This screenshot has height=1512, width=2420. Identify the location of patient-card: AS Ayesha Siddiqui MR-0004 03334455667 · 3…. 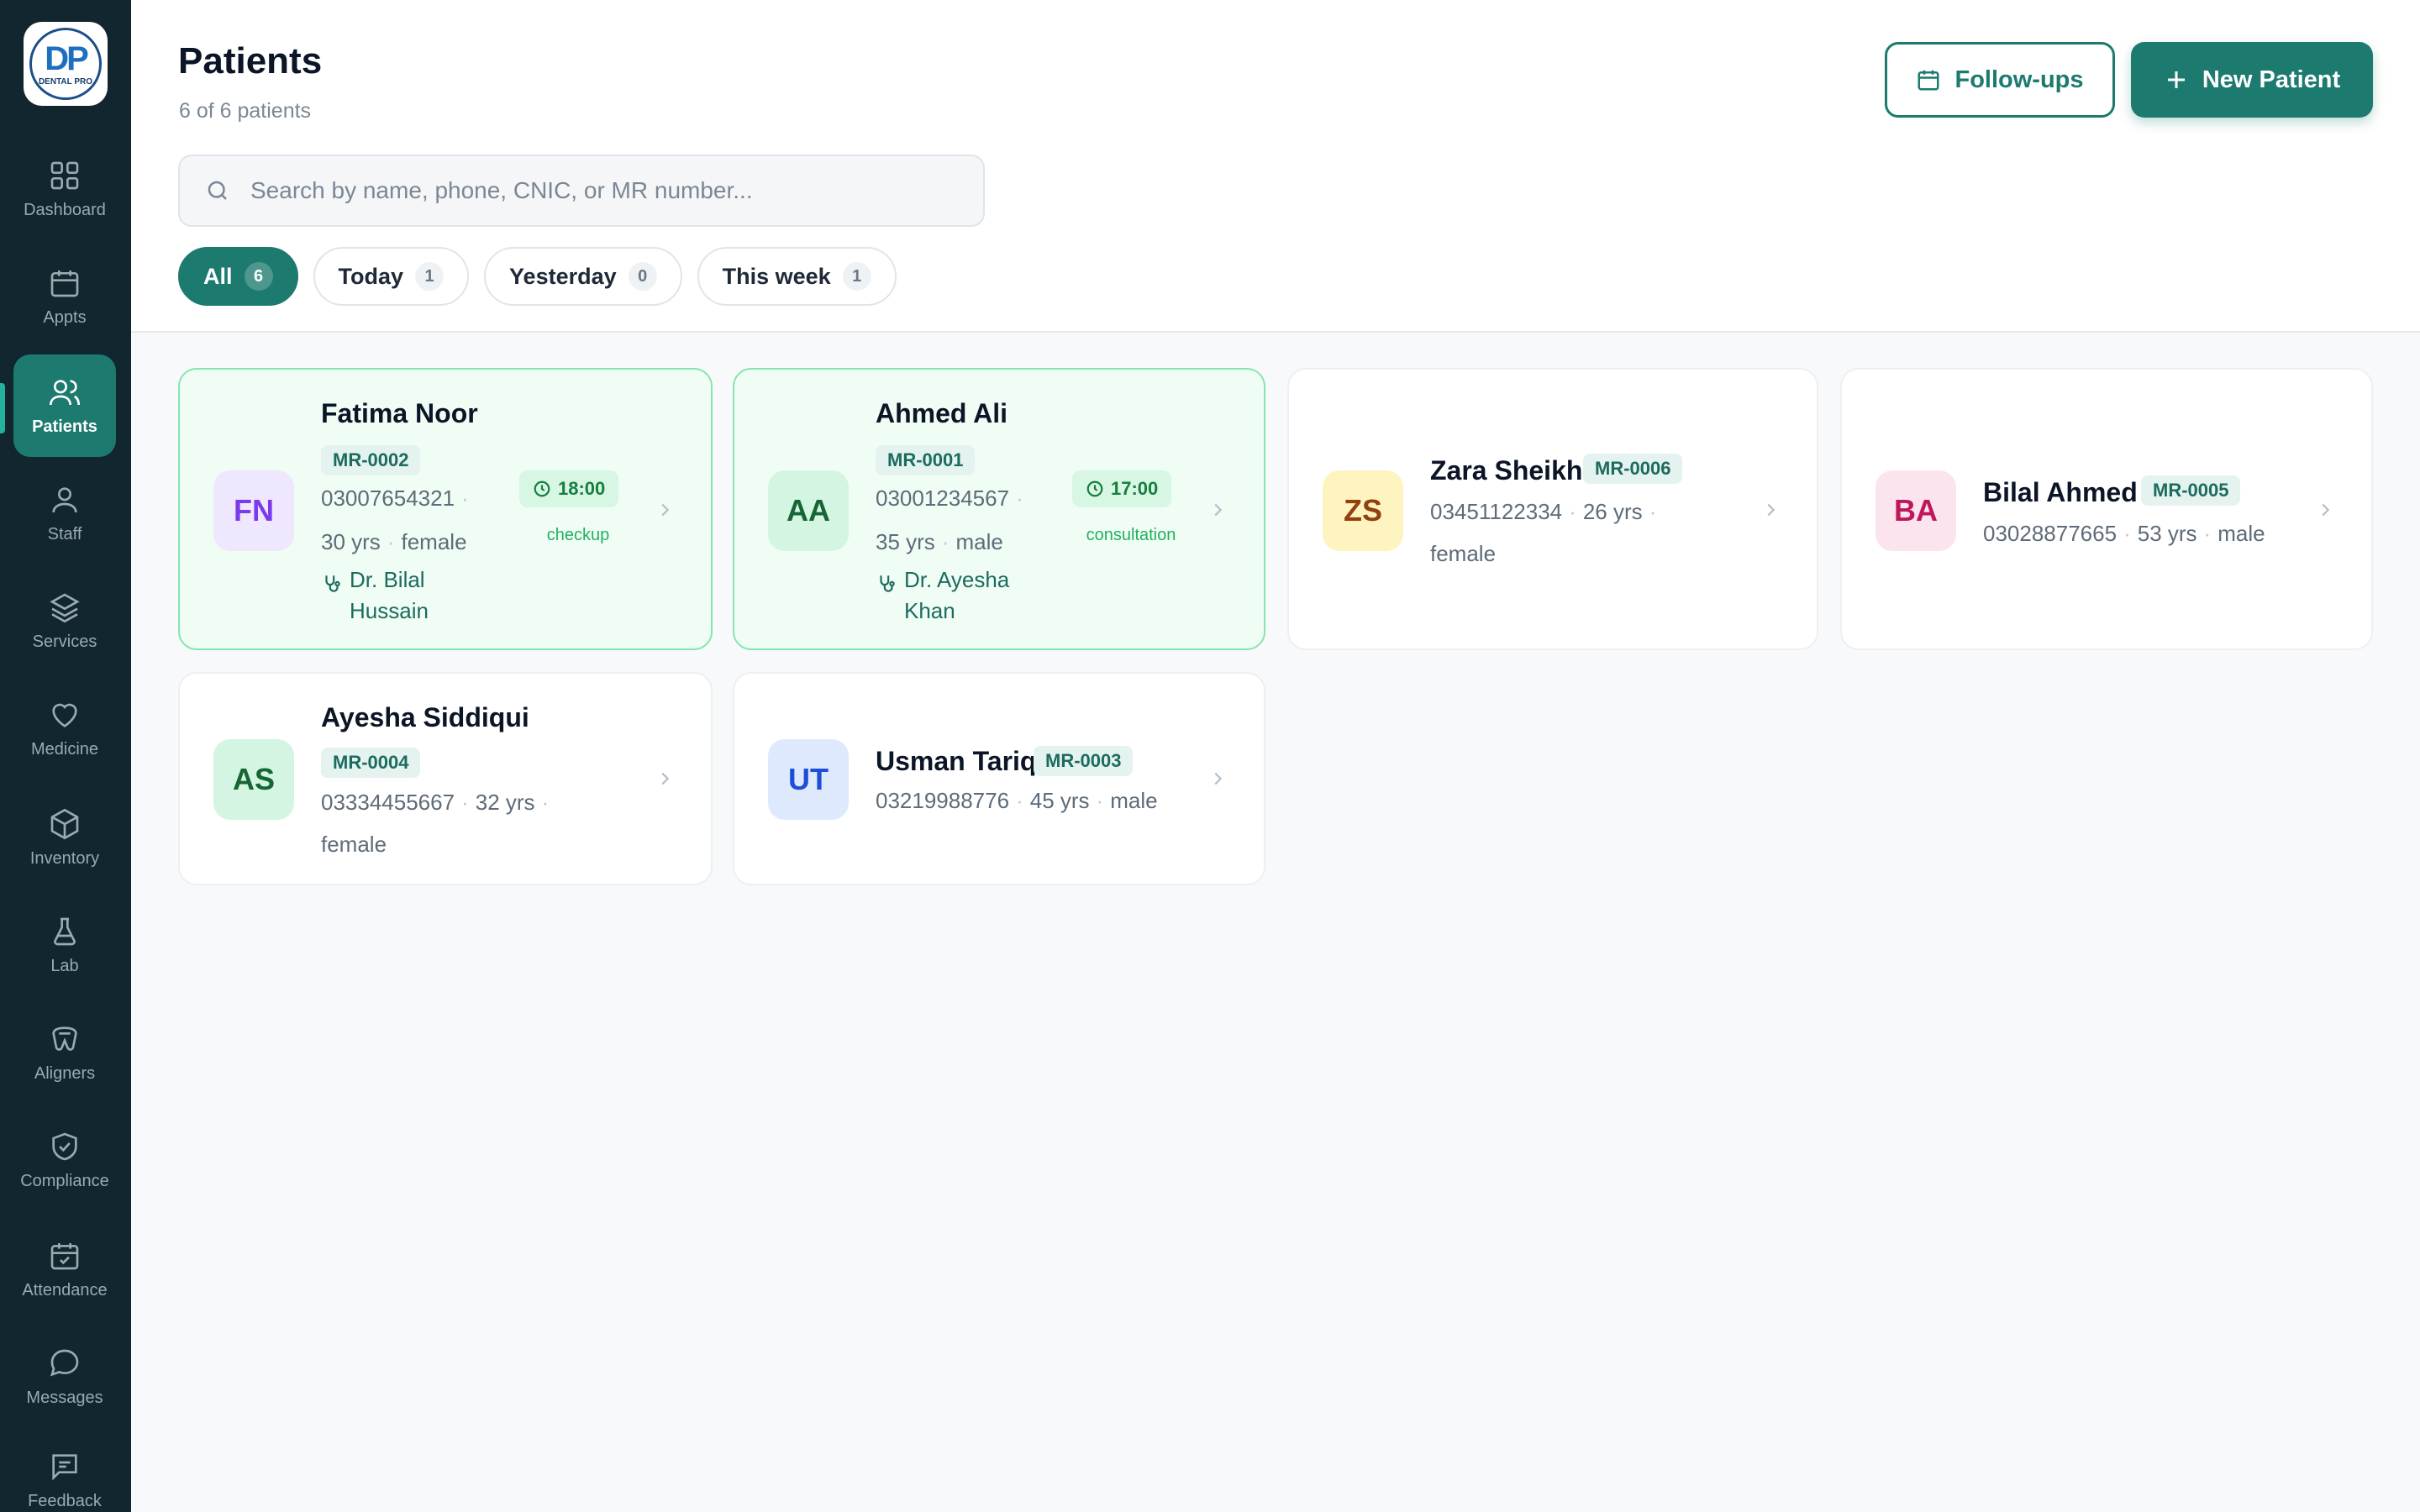
(446, 778).